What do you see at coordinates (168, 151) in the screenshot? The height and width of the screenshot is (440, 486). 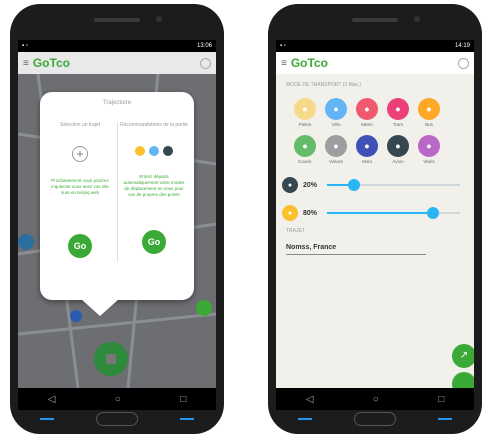 I see `bus-icon` at bounding box center [168, 151].